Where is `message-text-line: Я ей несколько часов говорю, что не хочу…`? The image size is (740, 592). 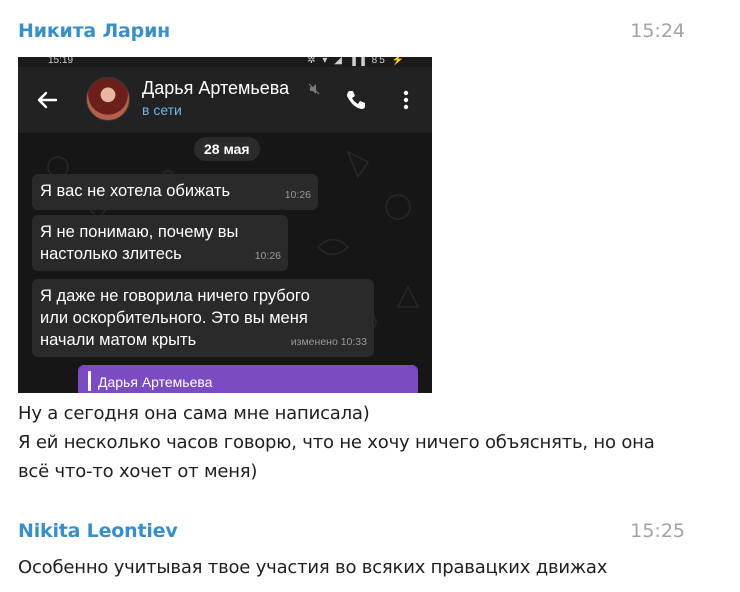
message-text-line: Я ей несколько часов говорю, что не хочу… is located at coordinates (336, 442).